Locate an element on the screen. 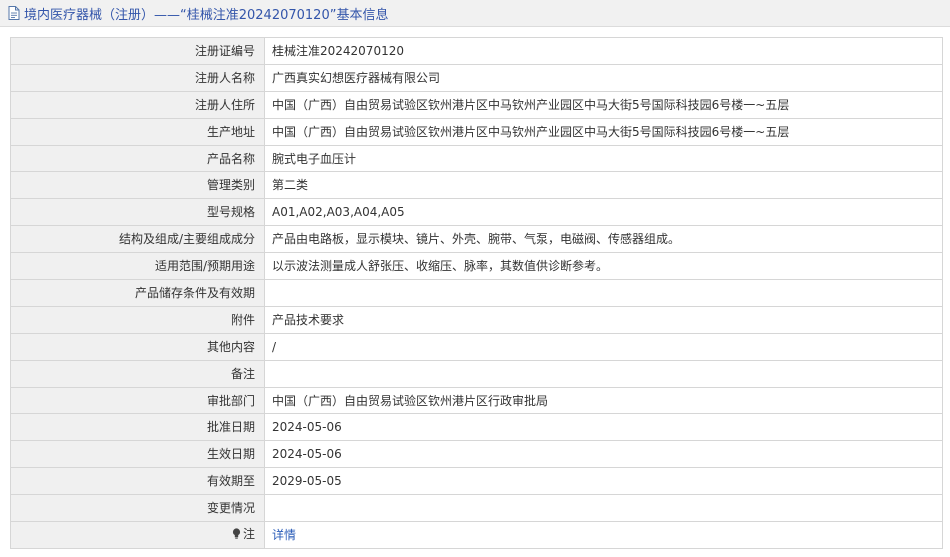  row-label: 备注 is located at coordinates (137, 373).